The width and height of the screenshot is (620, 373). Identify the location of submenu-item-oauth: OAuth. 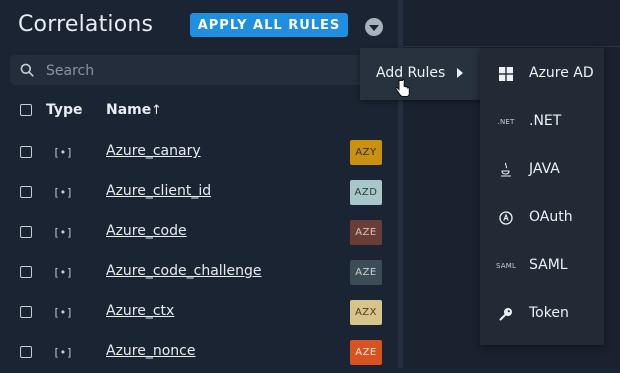
(542, 218).